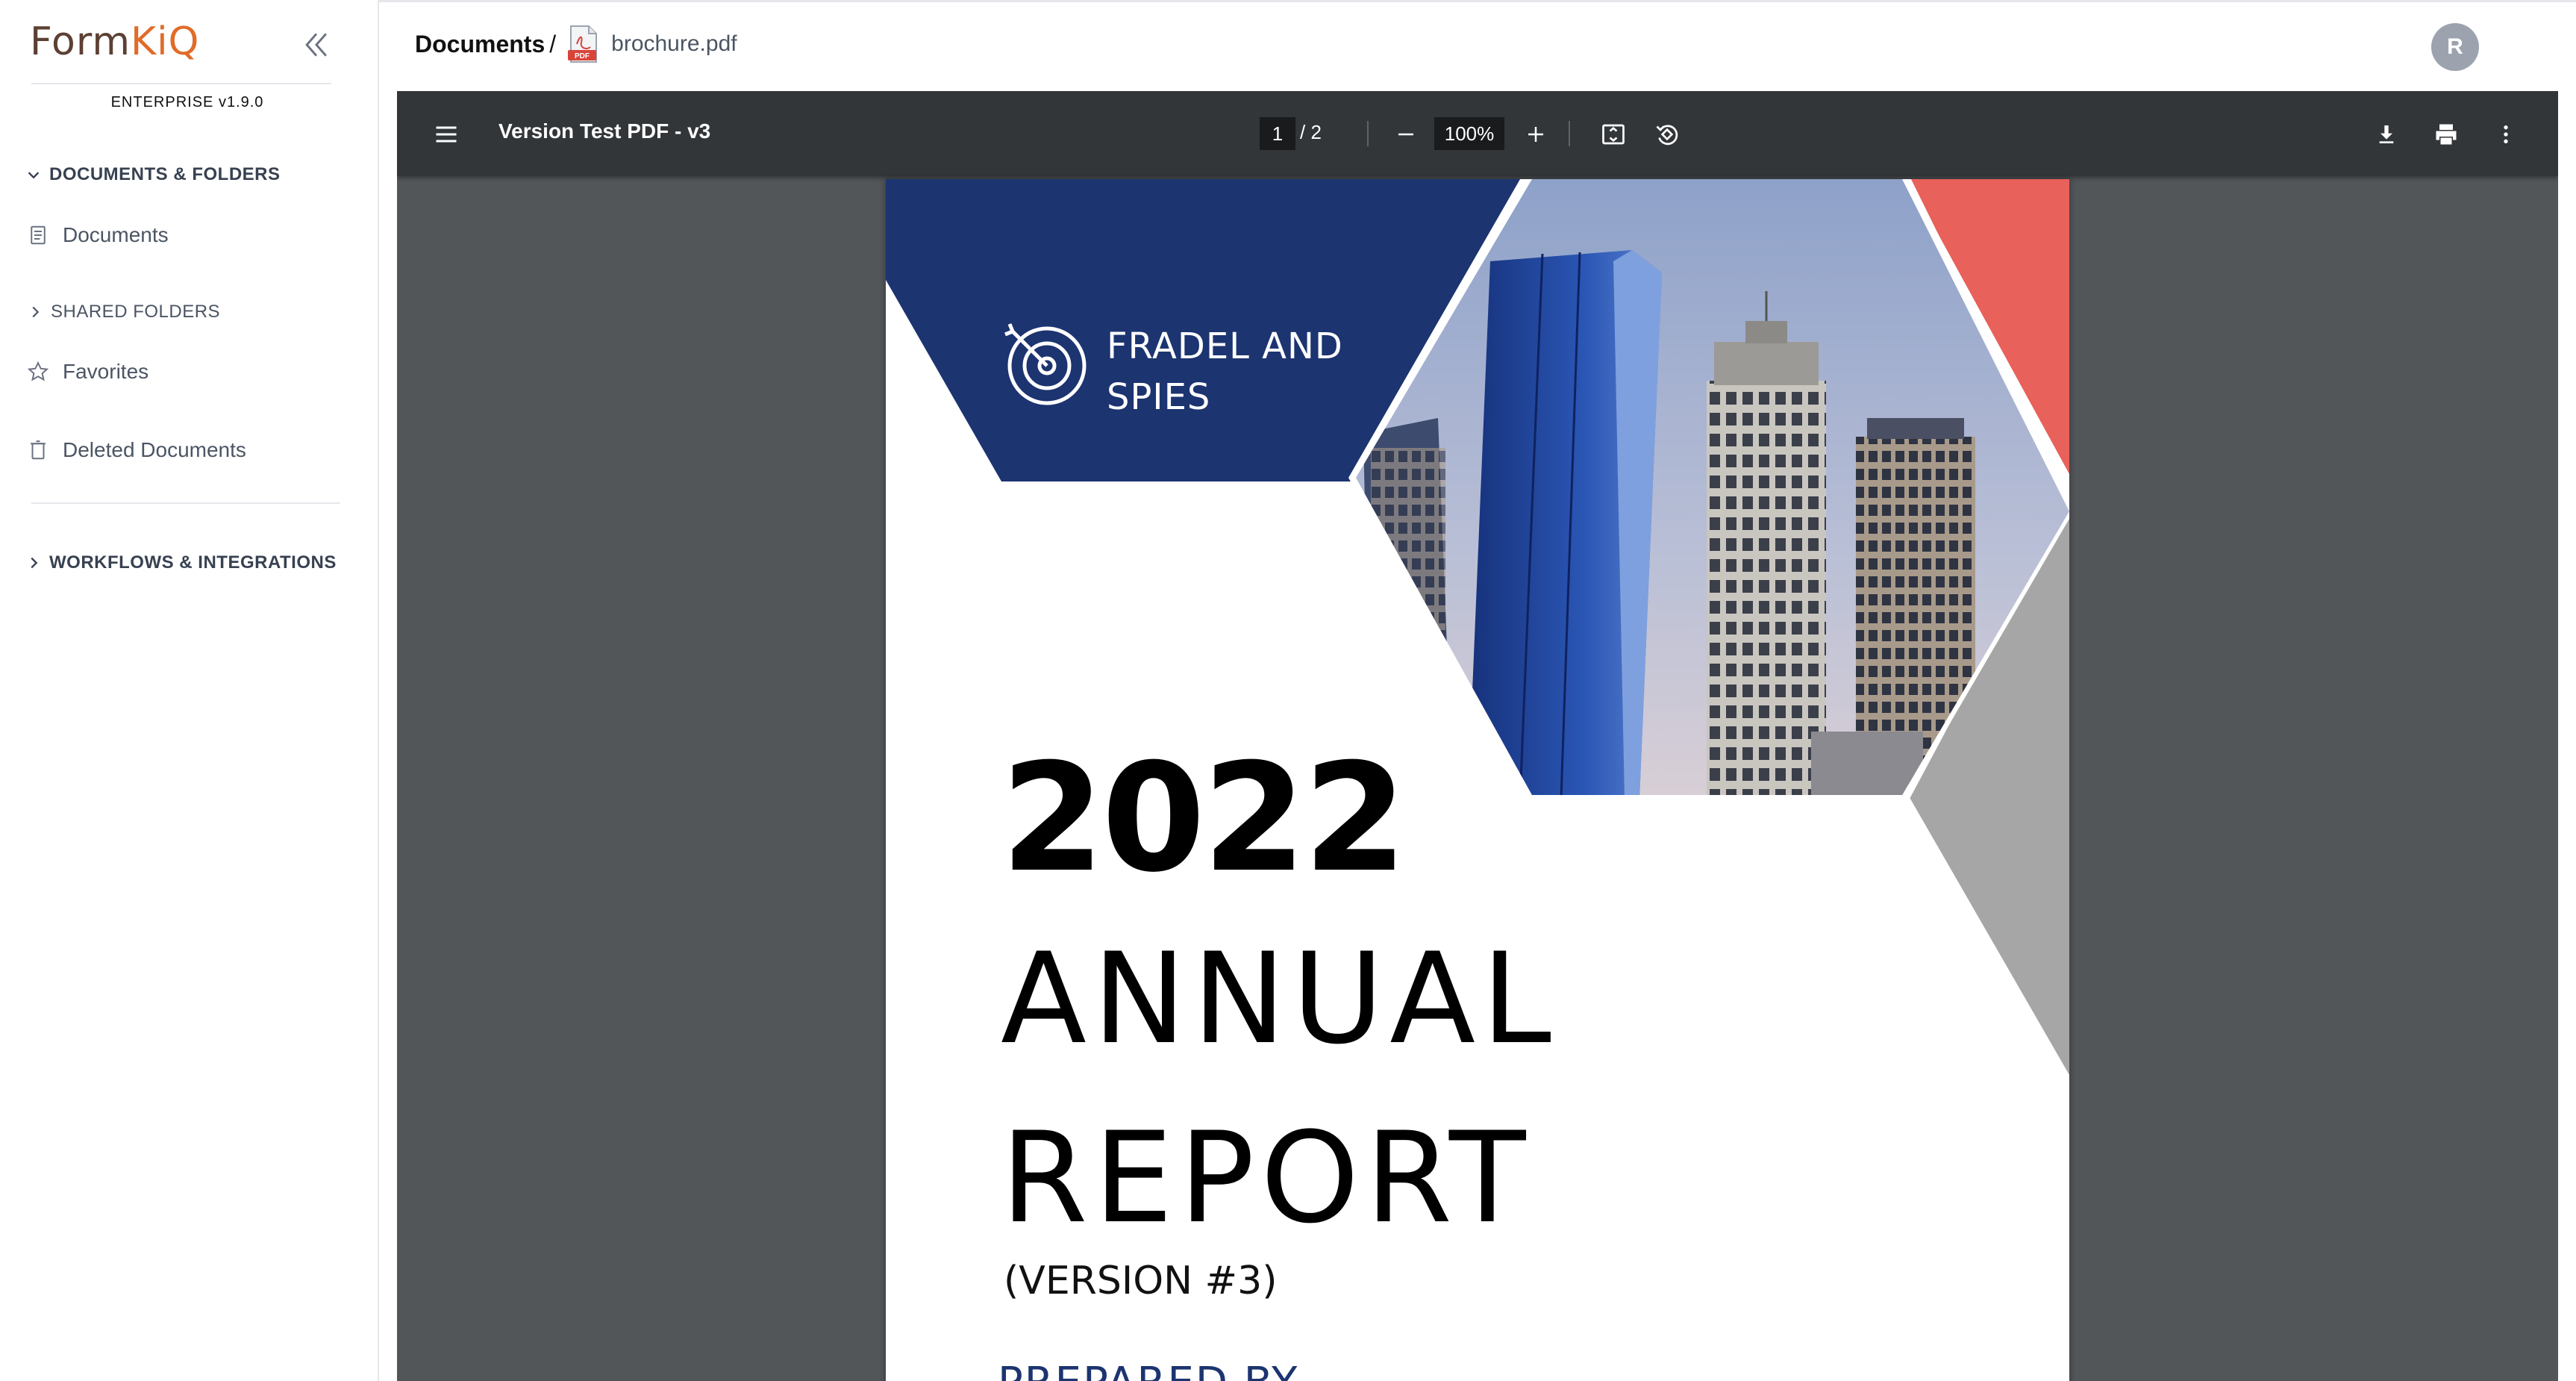 Image resolution: width=2576 pixels, height=1381 pixels. What do you see at coordinates (193, 562) in the screenshot?
I see `section-label: WORKFLOWS & INTEGRATIONS` at bounding box center [193, 562].